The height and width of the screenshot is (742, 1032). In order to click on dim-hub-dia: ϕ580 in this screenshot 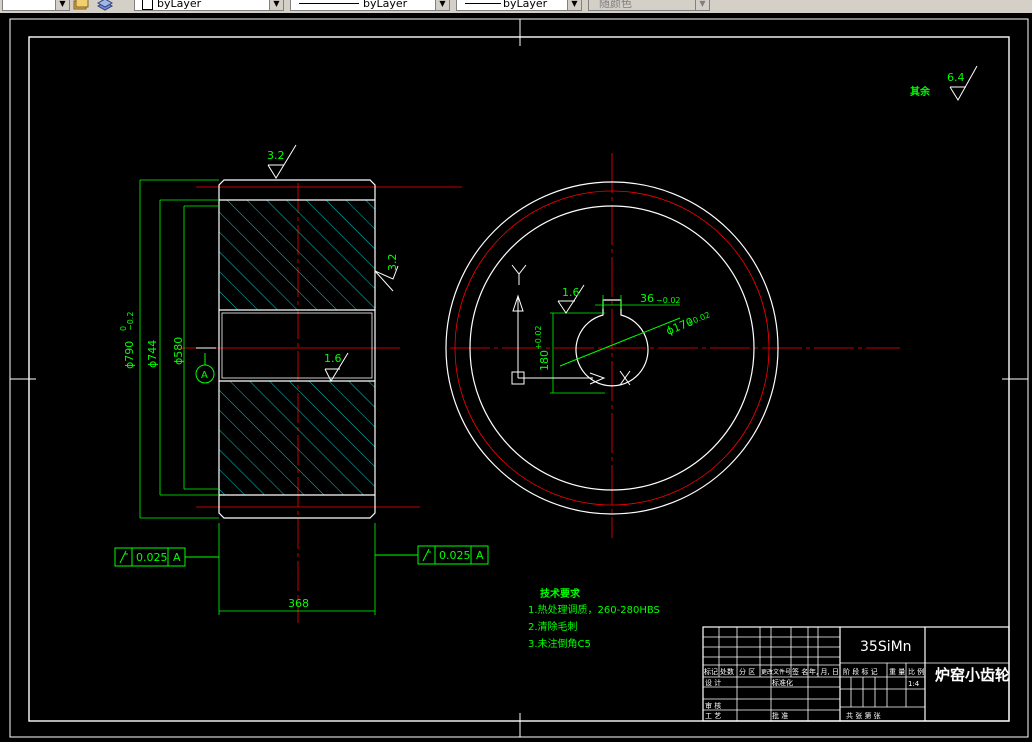, I will do `click(178, 351)`.